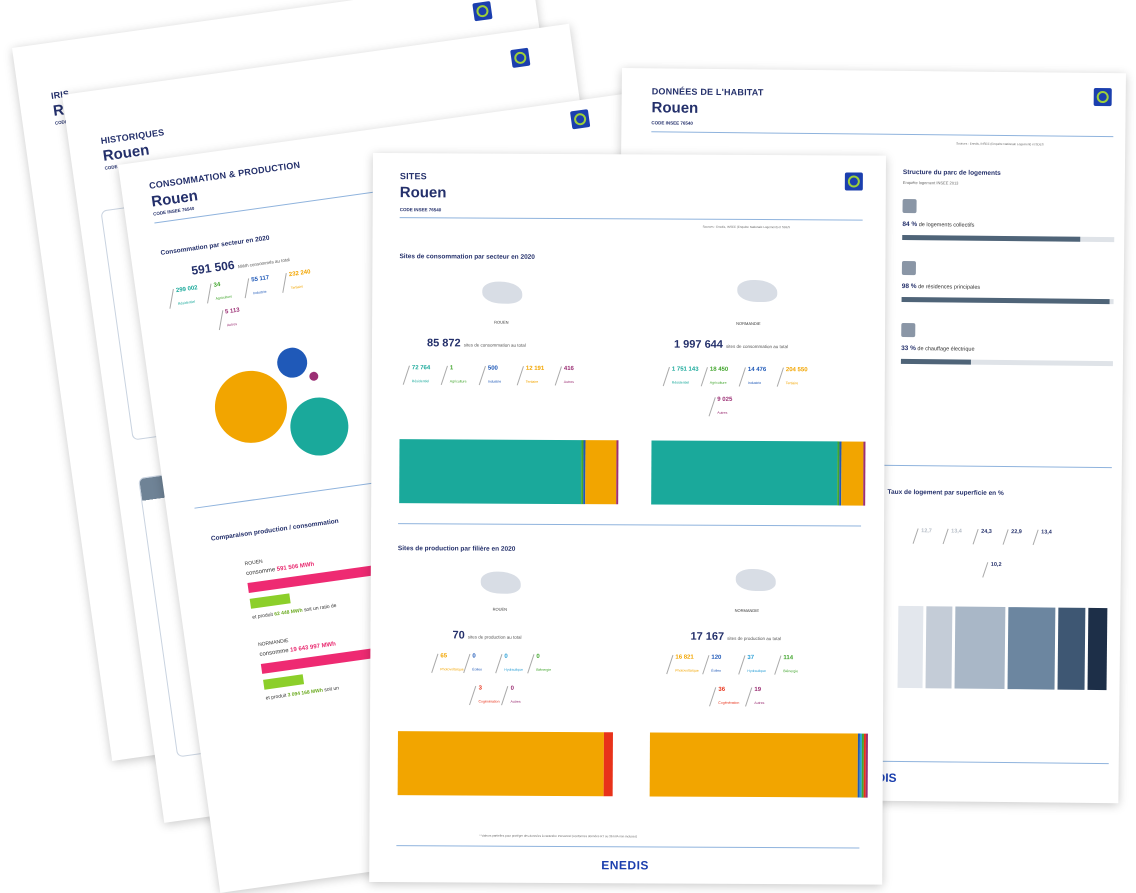 The image size is (1136, 893). Describe the element at coordinates (707, 637) in the screenshot. I see `right-prod-total-value: 17 167` at that location.